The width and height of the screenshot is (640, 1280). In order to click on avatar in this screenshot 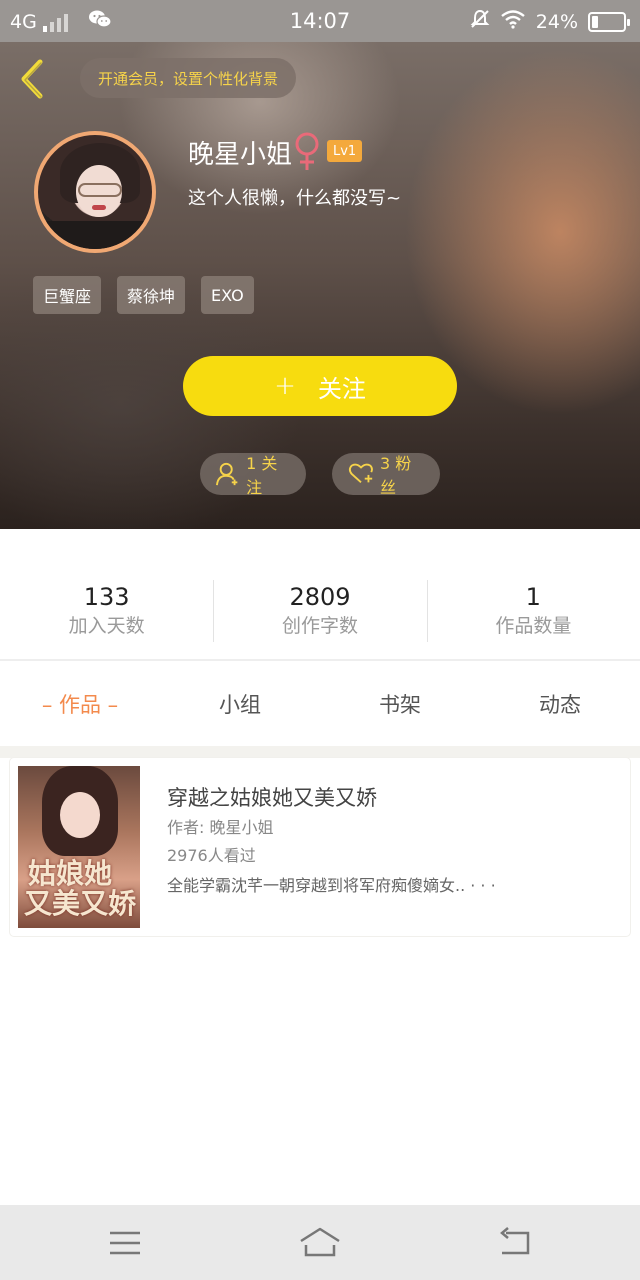, I will do `click(95, 192)`.